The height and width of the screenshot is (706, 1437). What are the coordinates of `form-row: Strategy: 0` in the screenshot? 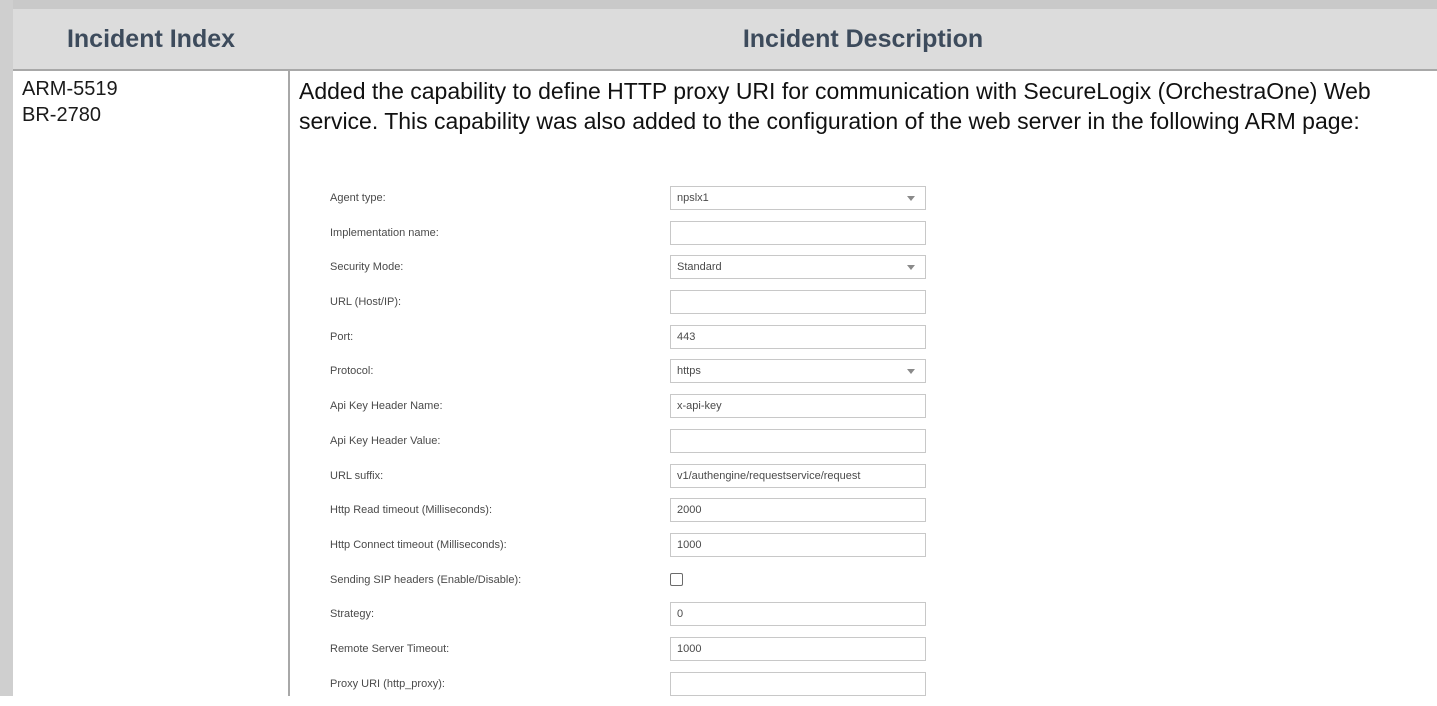 It's located at (630, 619).